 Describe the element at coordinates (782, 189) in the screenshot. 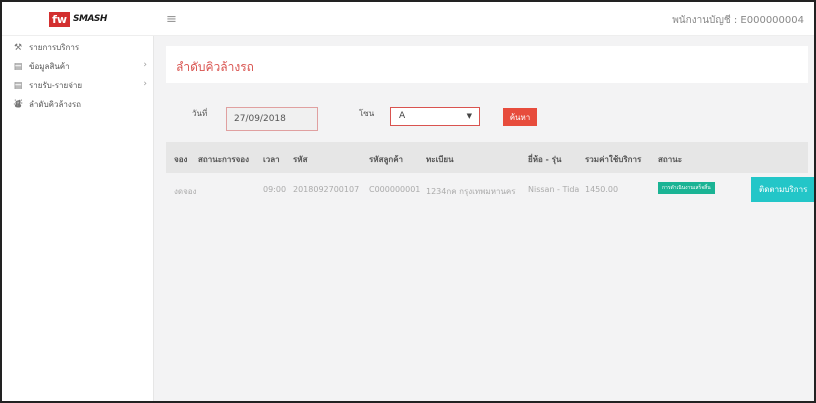

I see `track-service-button: ติดตามบริการ` at that location.